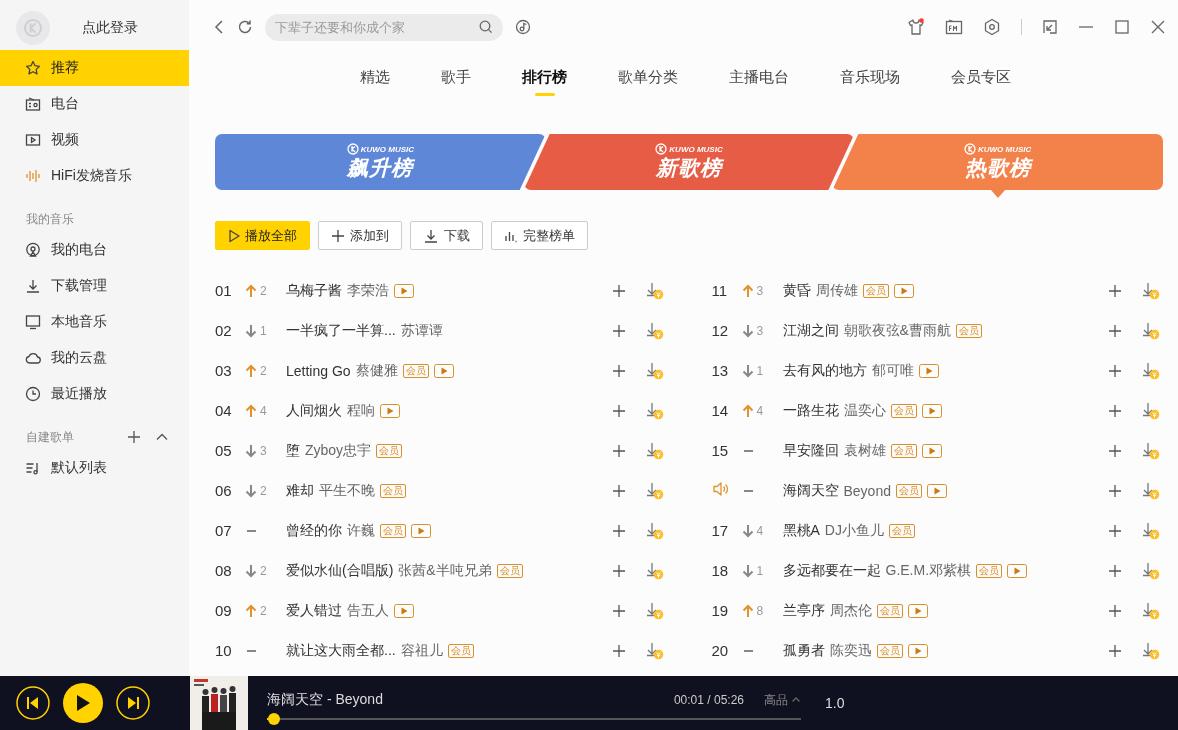 Image resolution: width=1178 pixels, height=730 pixels. I want to click on selection-pointer, so click(997, 194).